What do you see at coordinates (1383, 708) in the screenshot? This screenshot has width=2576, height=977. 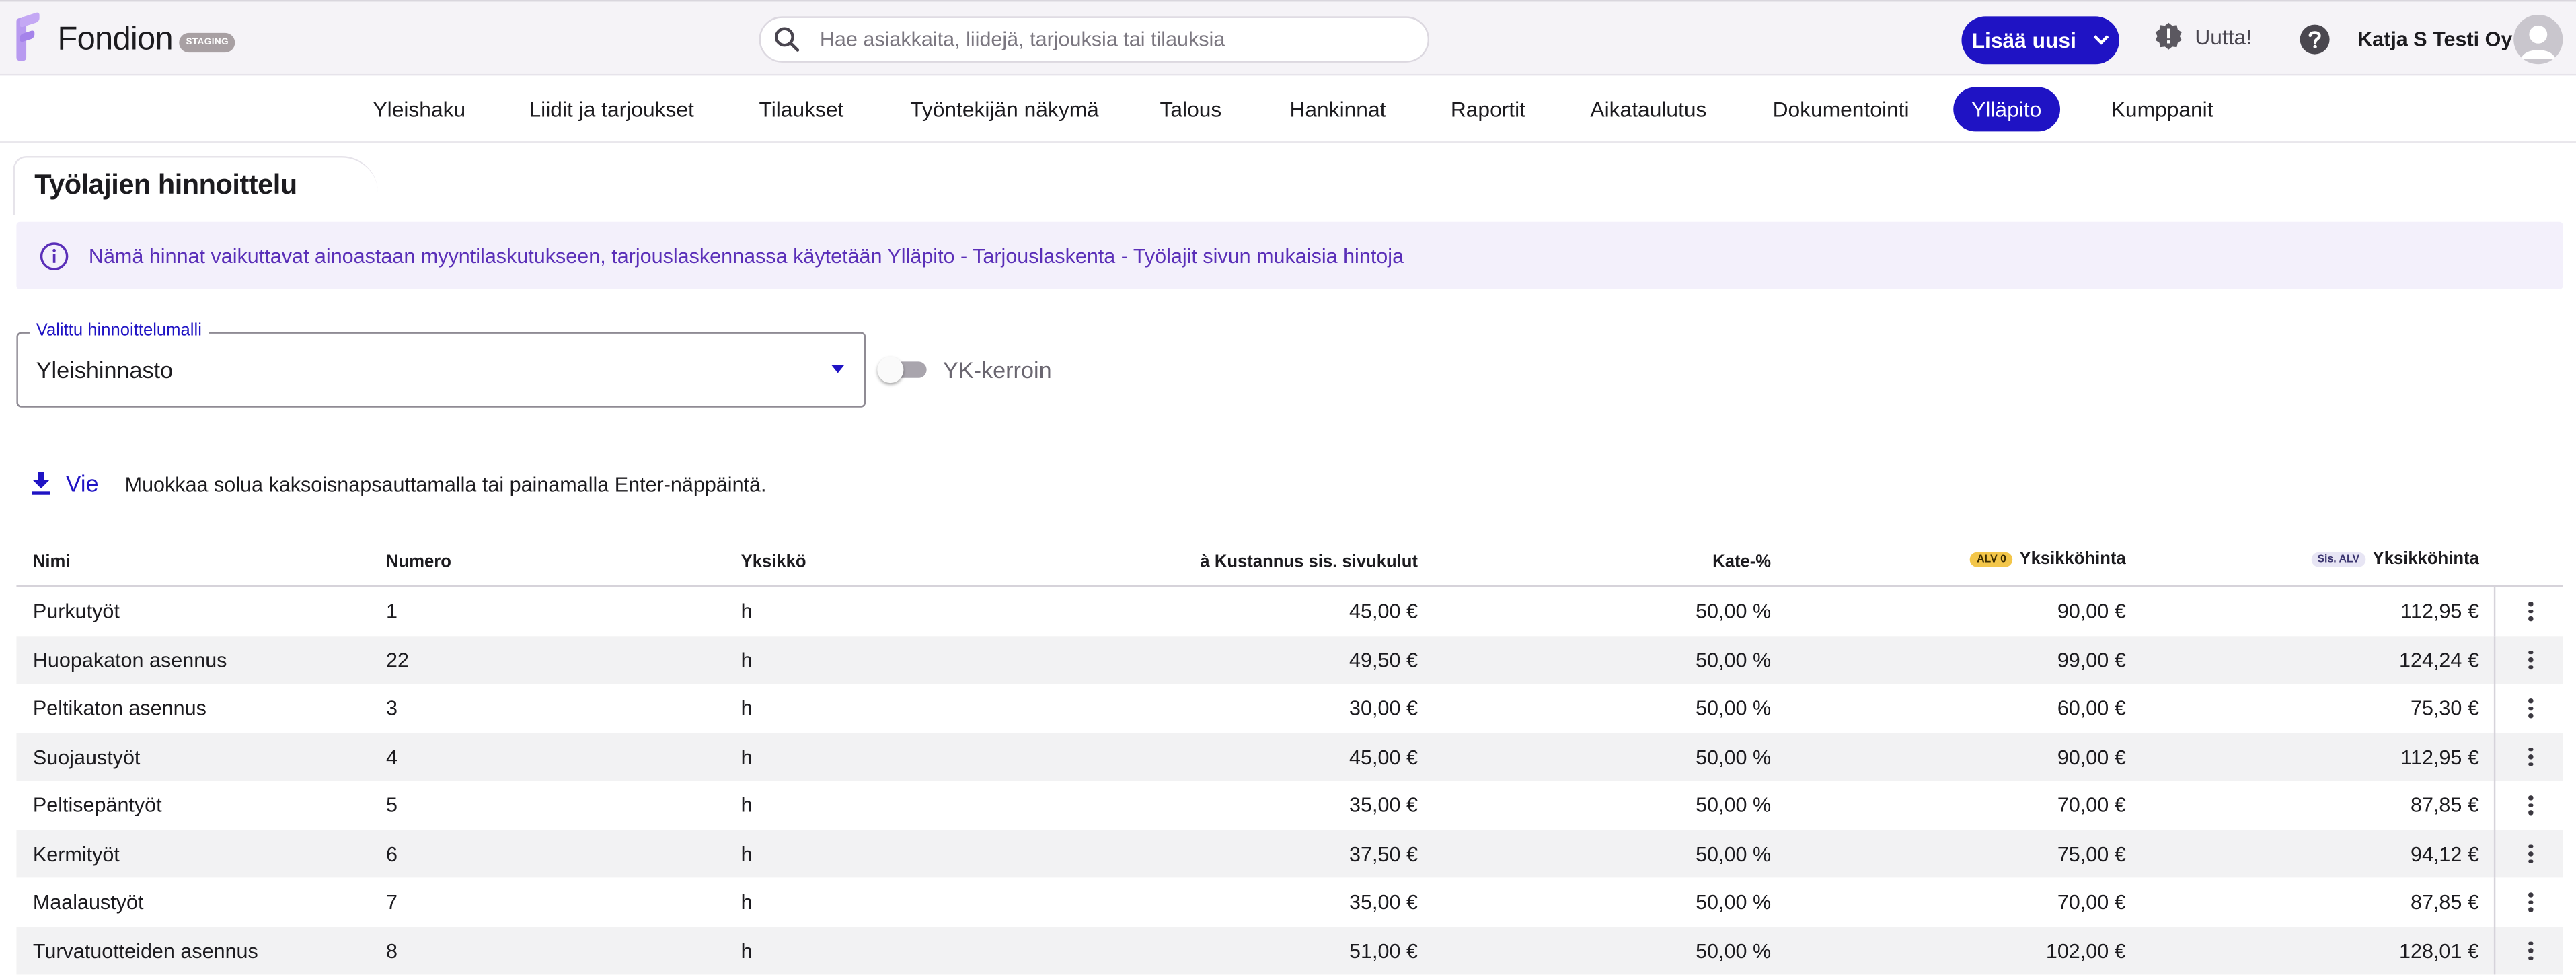 I see `cell-cost: 30,00 €` at bounding box center [1383, 708].